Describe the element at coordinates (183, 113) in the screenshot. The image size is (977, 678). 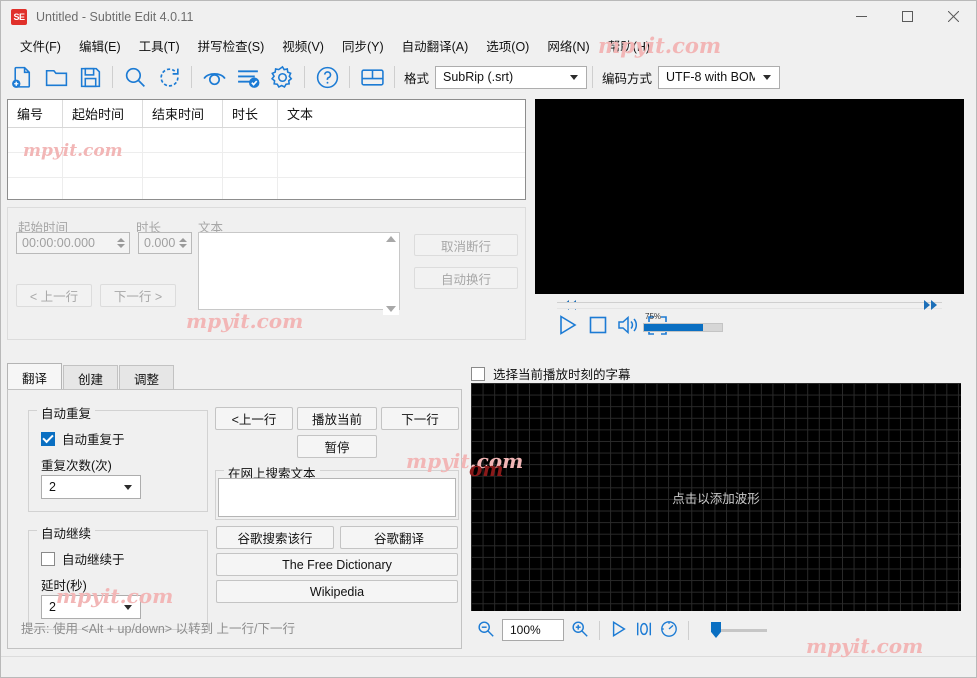
I see `column-header-end: 结束时间` at that location.